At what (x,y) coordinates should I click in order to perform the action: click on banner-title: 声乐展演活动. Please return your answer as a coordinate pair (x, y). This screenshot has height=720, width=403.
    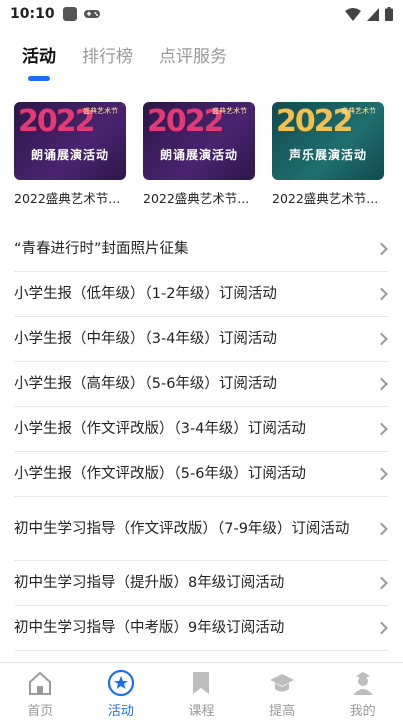
    Looking at the image, I should click on (327, 155).